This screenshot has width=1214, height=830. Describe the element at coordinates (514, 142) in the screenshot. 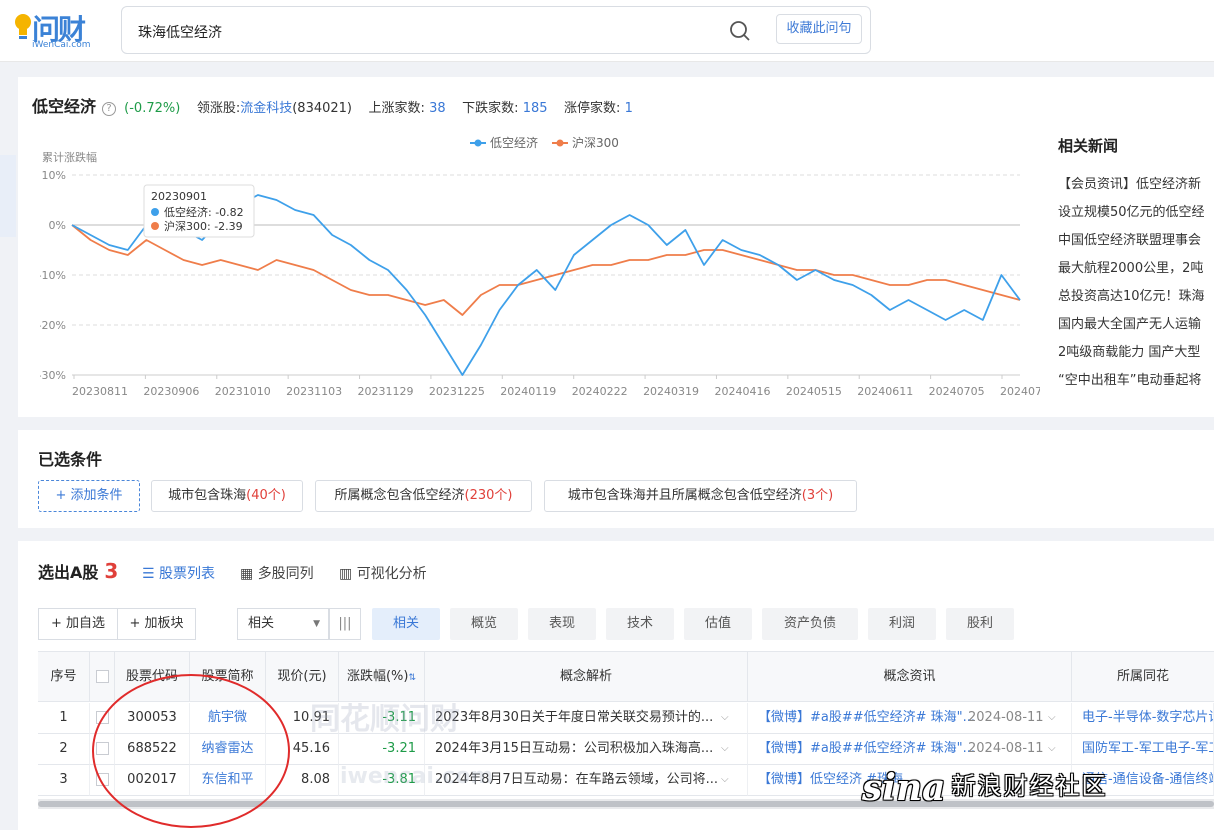

I see `legend-entry: 低空经济` at that location.